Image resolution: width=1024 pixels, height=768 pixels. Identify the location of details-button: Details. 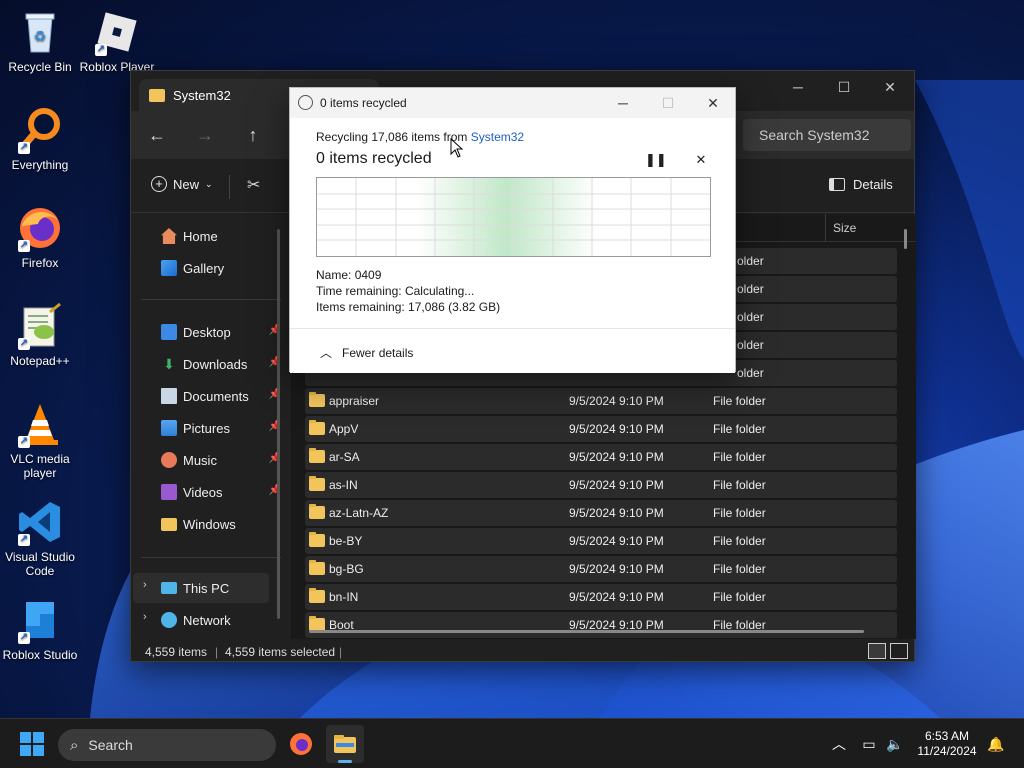
(861, 184).